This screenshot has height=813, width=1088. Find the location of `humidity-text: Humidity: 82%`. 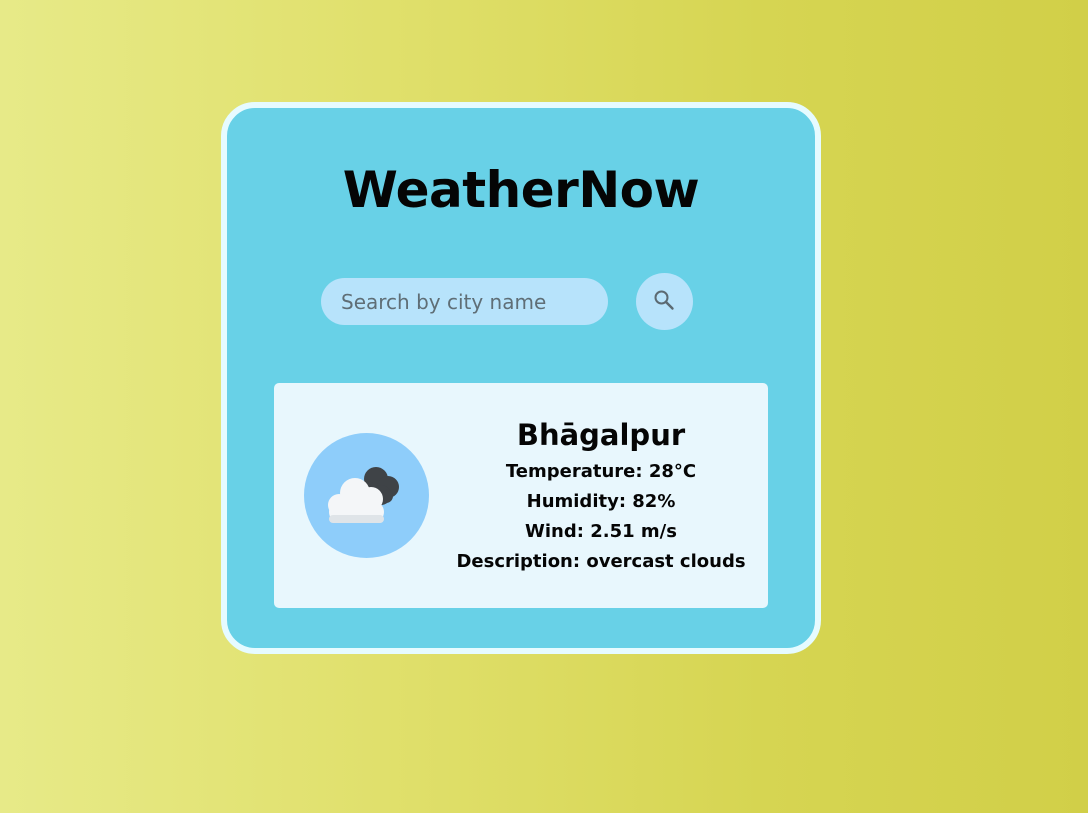

humidity-text: Humidity: 82% is located at coordinates (601, 501).